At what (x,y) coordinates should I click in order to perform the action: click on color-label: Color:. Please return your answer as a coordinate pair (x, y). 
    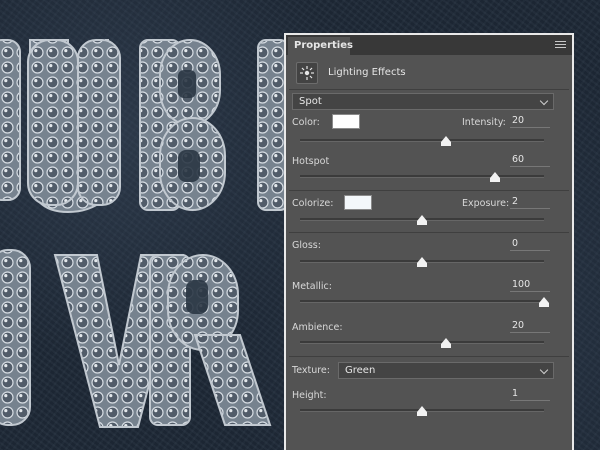
    Looking at the image, I should click on (306, 122).